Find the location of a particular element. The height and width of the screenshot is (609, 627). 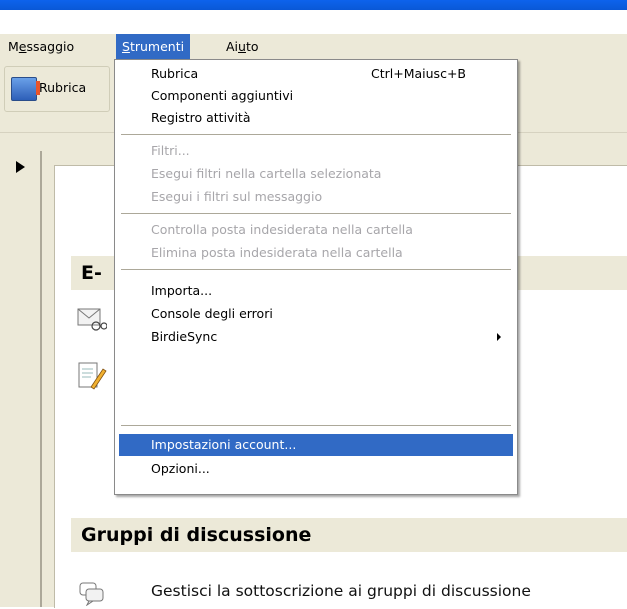

menu-item-label: Esegui i filtri sul messaggio is located at coordinates (237, 196).